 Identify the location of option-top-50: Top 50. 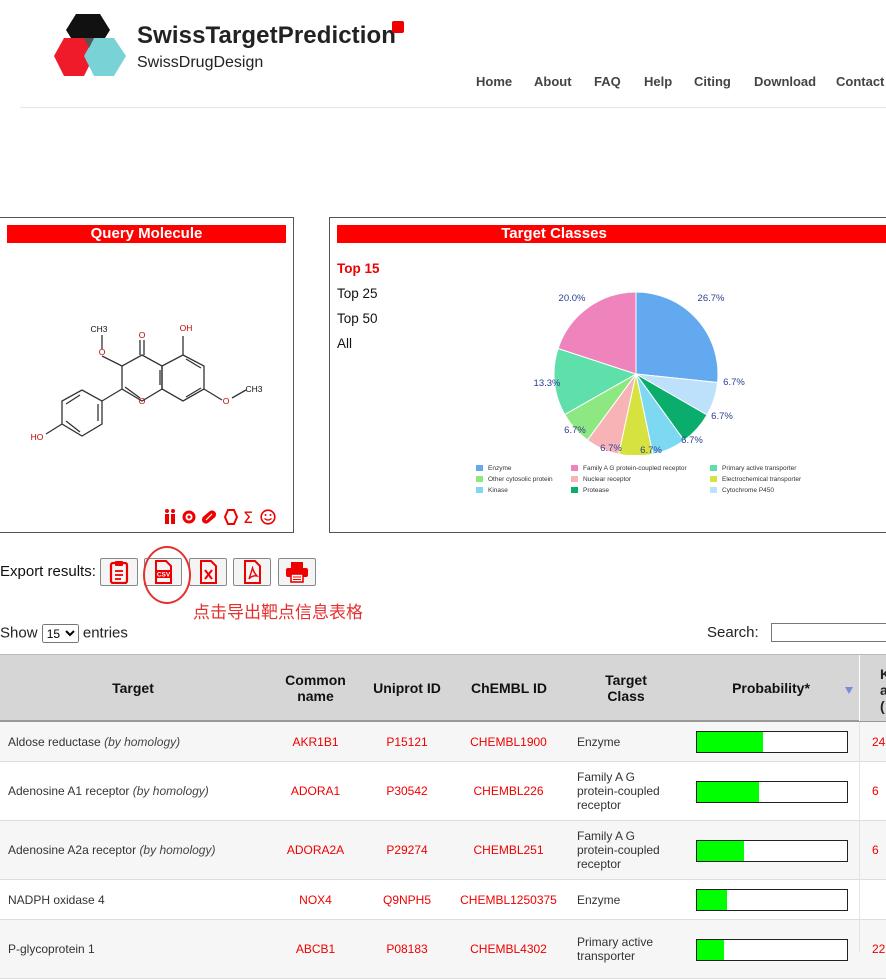
(357, 318).